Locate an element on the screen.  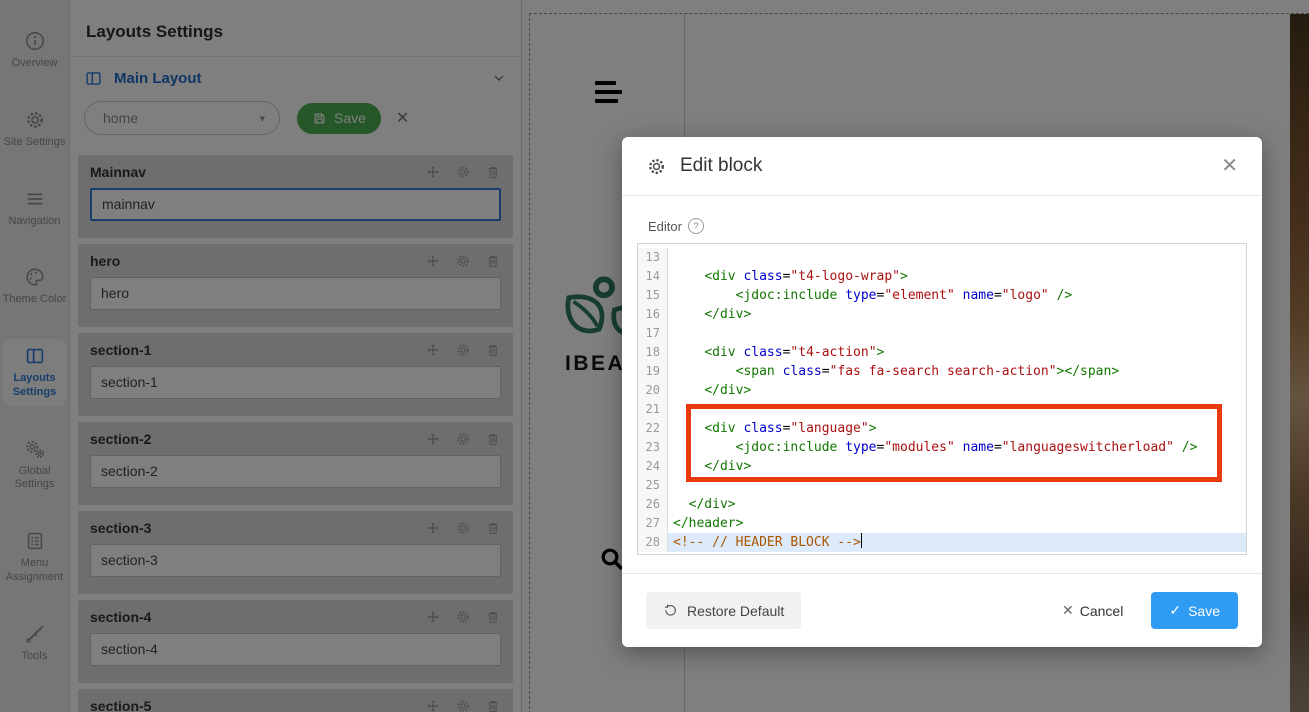
editor-field-label: Editor is located at coordinates (665, 226).